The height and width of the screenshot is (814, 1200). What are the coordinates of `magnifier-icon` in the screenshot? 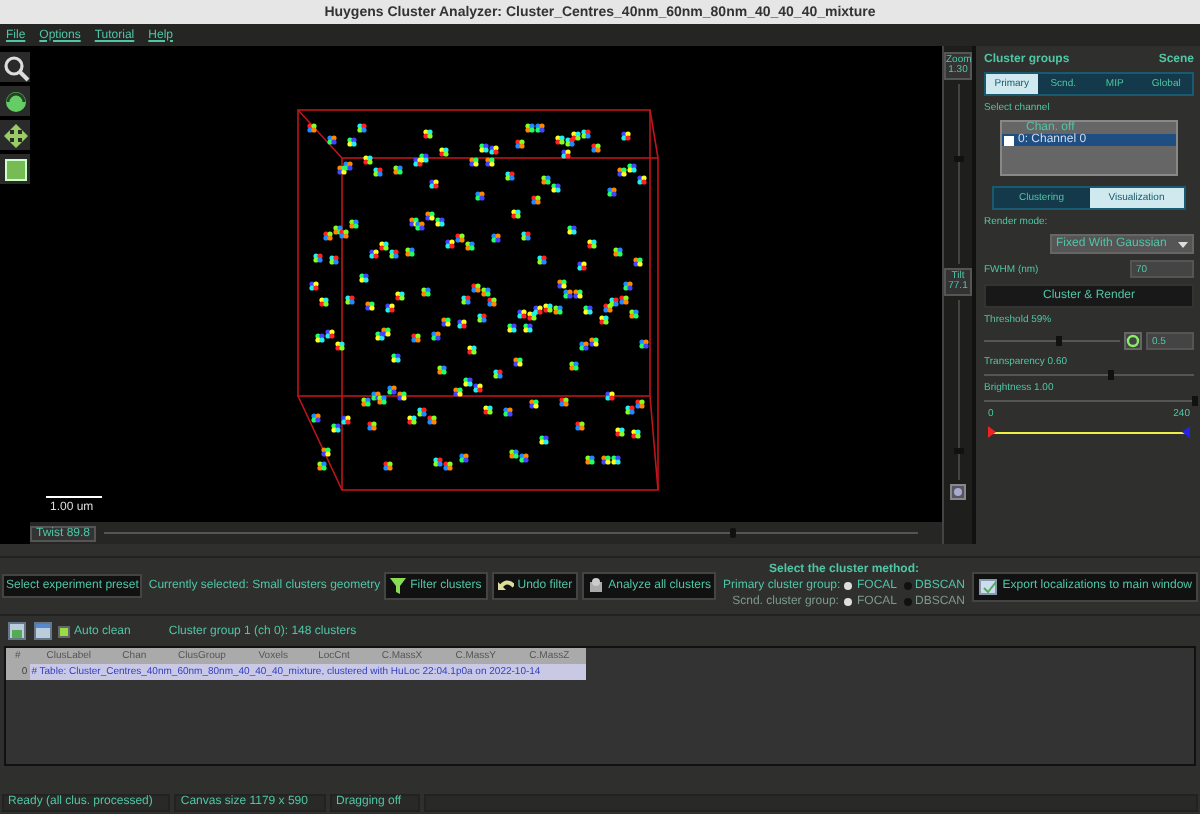 It's located at (15, 67).